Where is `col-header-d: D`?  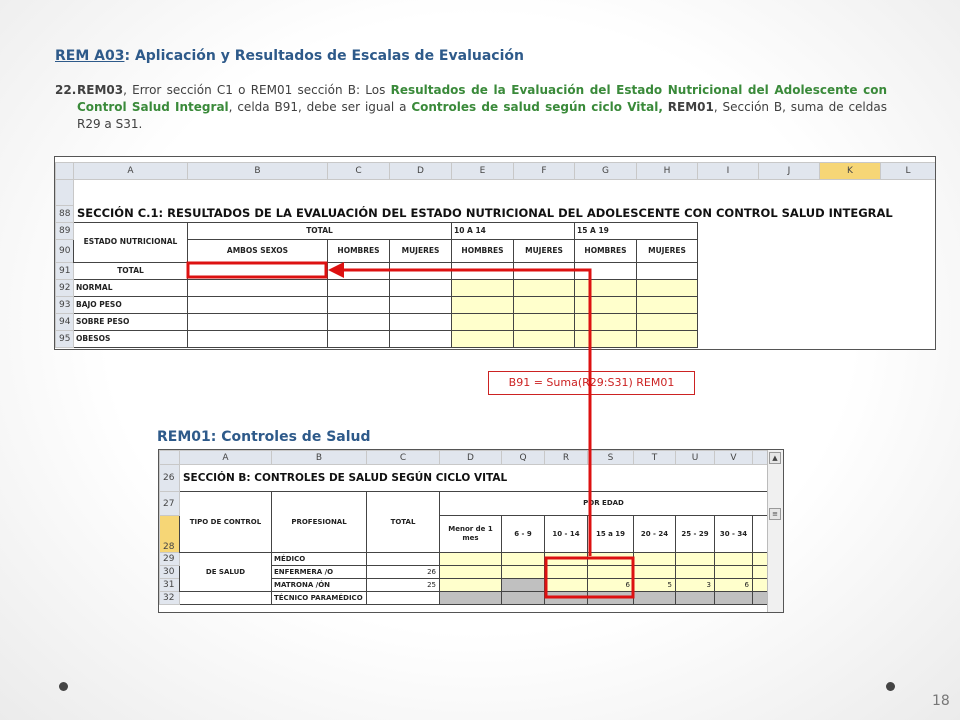
col-header-d: D is located at coordinates (470, 457).